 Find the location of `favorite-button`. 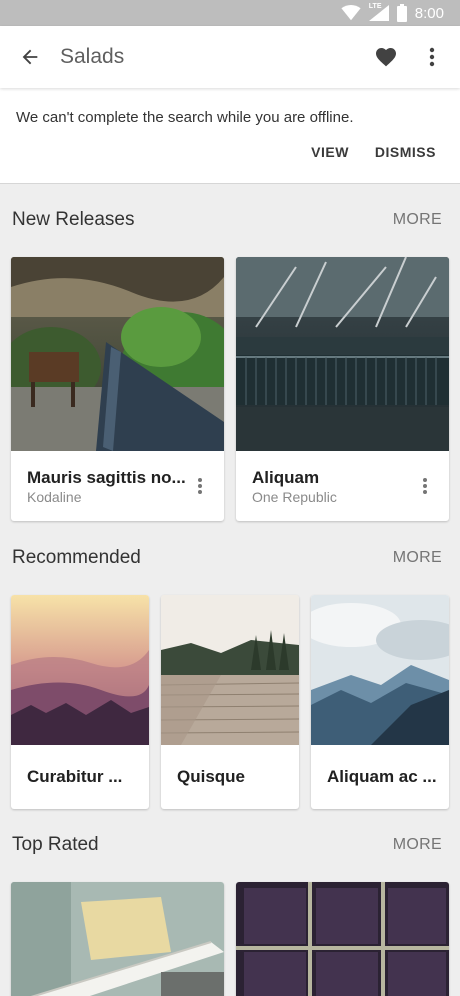

favorite-button is located at coordinates (386, 57).